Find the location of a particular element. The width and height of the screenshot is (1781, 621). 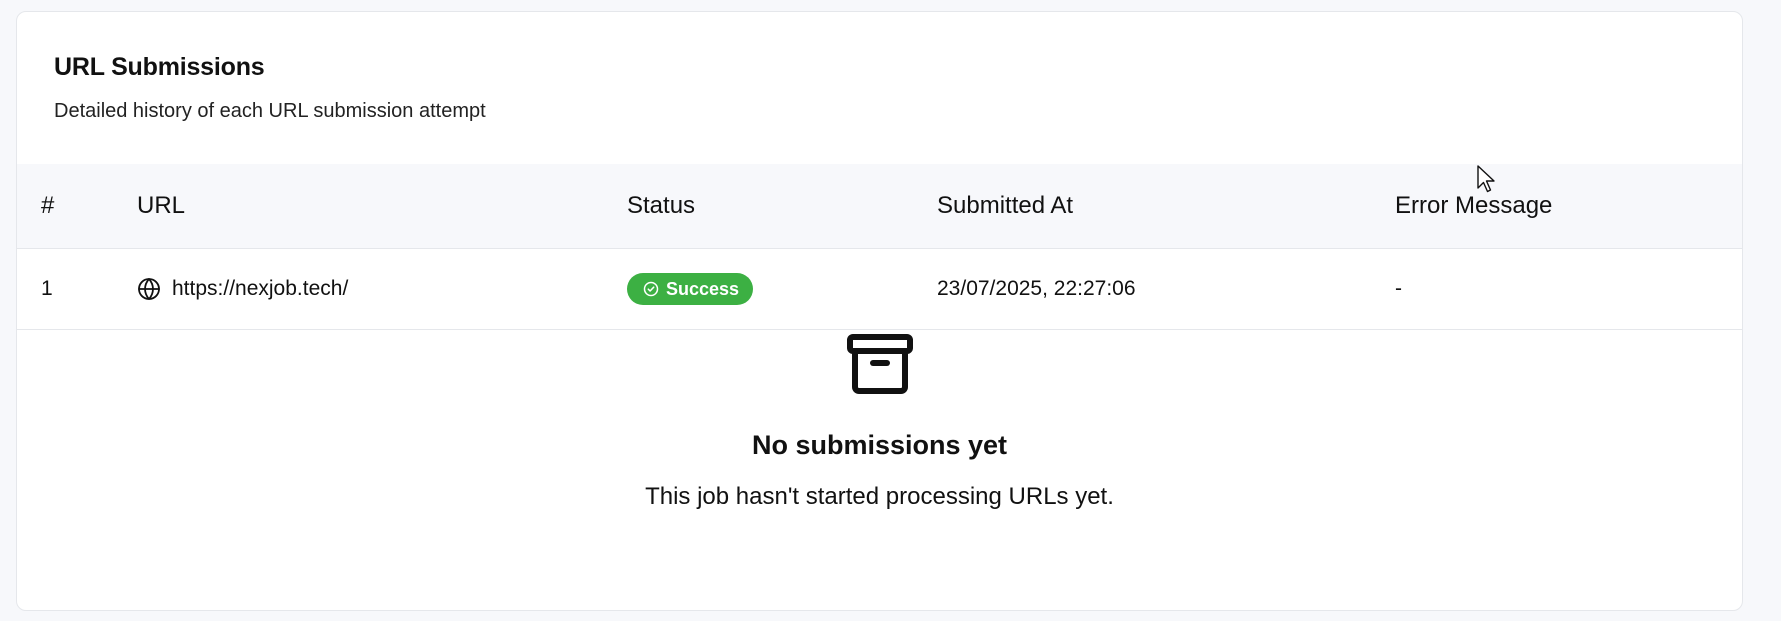

mouse-cursor-icon is located at coordinates (1486, 179).